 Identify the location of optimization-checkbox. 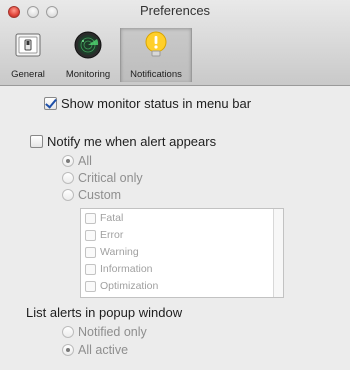
(90, 286).